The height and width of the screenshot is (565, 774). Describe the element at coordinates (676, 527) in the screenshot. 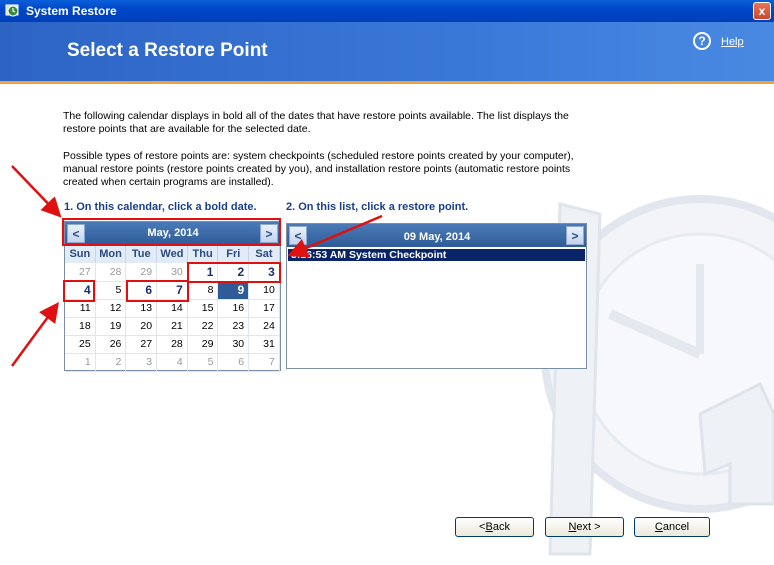

I see `cancel-label-rest: ancel` at that location.